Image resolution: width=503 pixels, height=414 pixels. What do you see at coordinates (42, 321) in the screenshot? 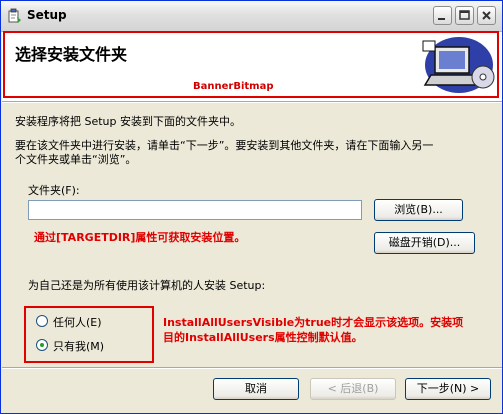
I see `radio-everyone` at bounding box center [42, 321].